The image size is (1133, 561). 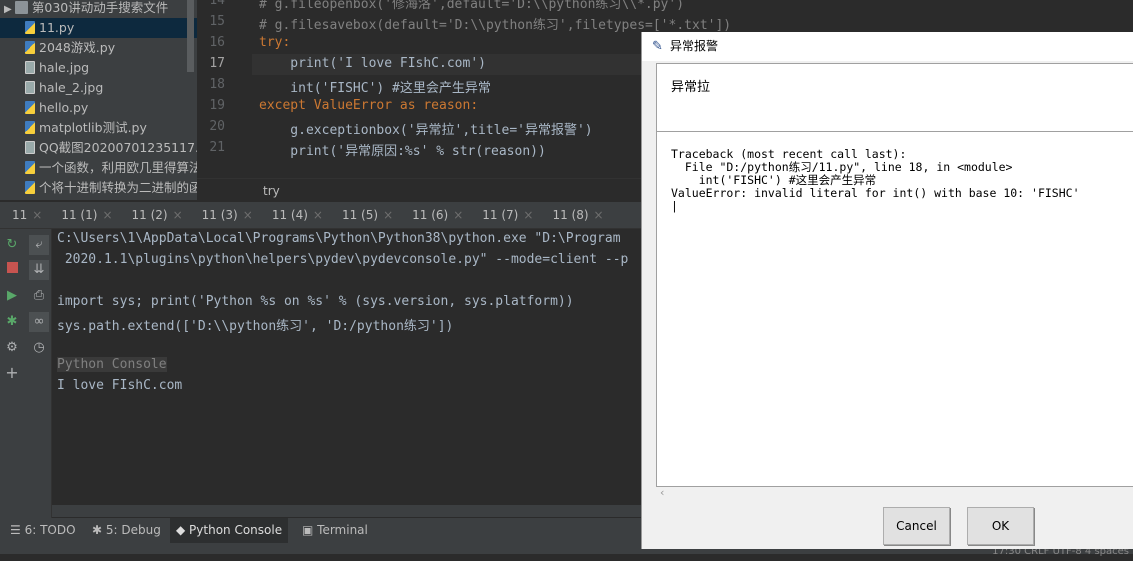 I want to click on tool-tab-python-console: ◆ Python Console, so click(x=229, y=530).